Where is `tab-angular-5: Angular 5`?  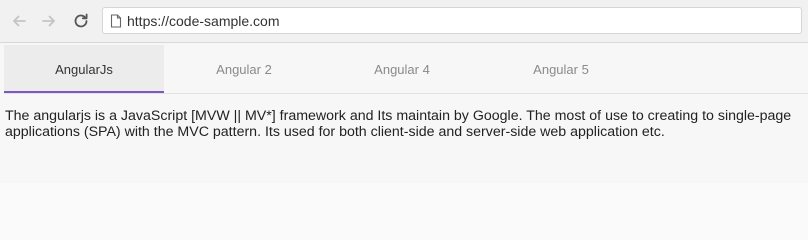 tab-angular-5: Angular 5 is located at coordinates (561, 69).